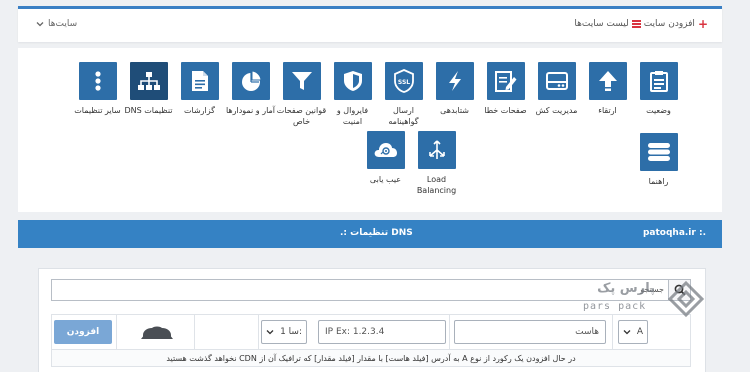  I want to click on add-button: افزودن, so click(83, 332).